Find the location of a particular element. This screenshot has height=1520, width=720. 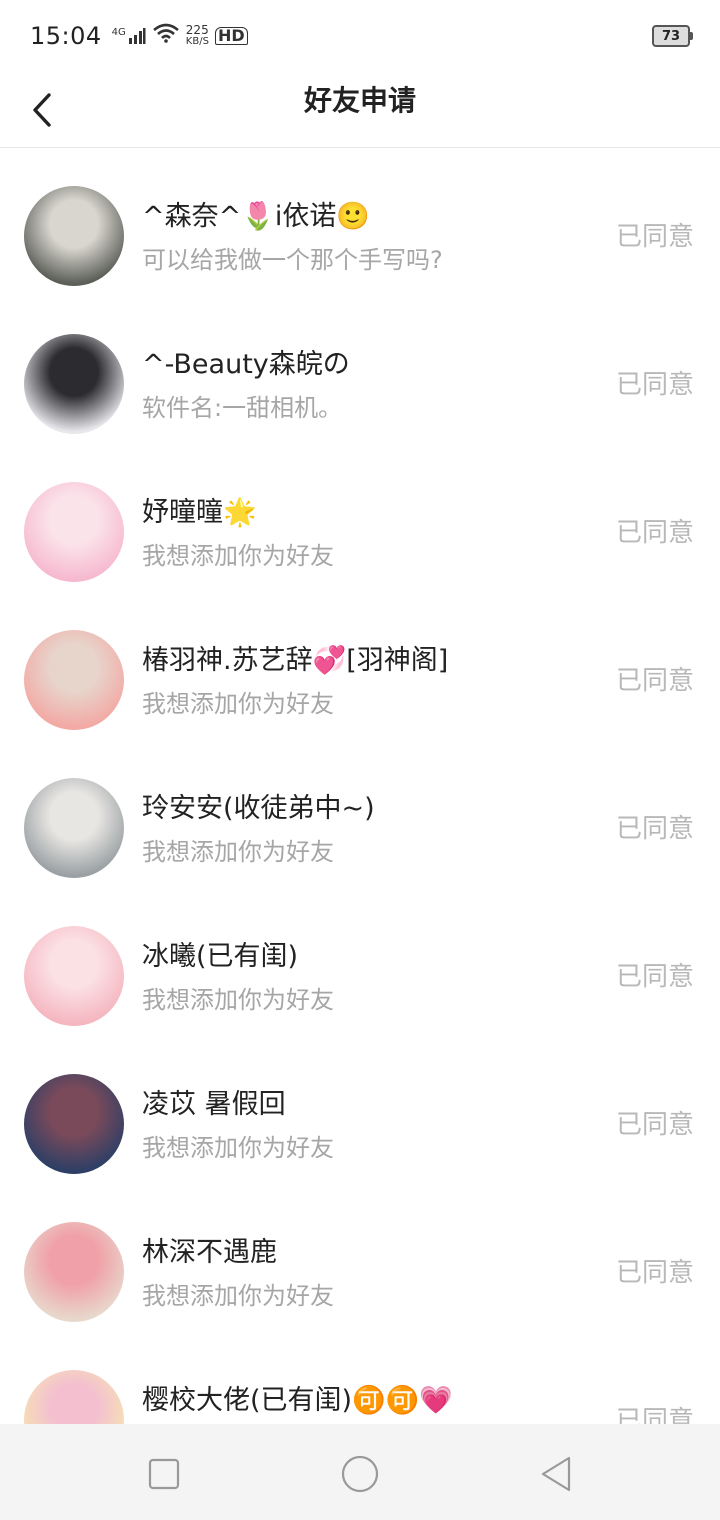

requester-name: ^-Beauty森皖の is located at coordinates (246, 364).